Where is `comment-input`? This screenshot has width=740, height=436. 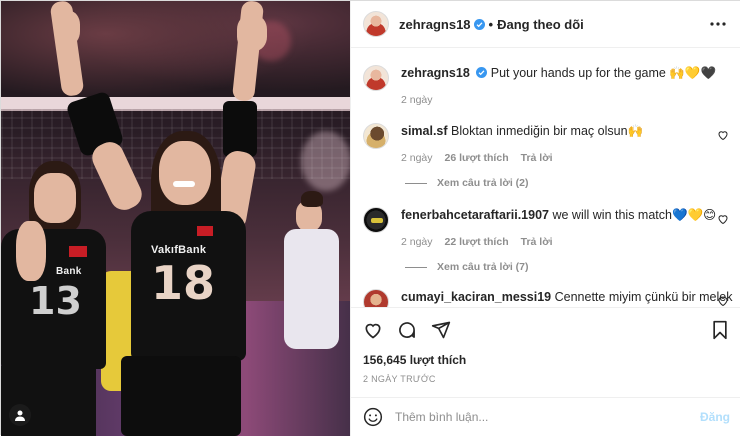 comment-input is located at coordinates (547, 417).